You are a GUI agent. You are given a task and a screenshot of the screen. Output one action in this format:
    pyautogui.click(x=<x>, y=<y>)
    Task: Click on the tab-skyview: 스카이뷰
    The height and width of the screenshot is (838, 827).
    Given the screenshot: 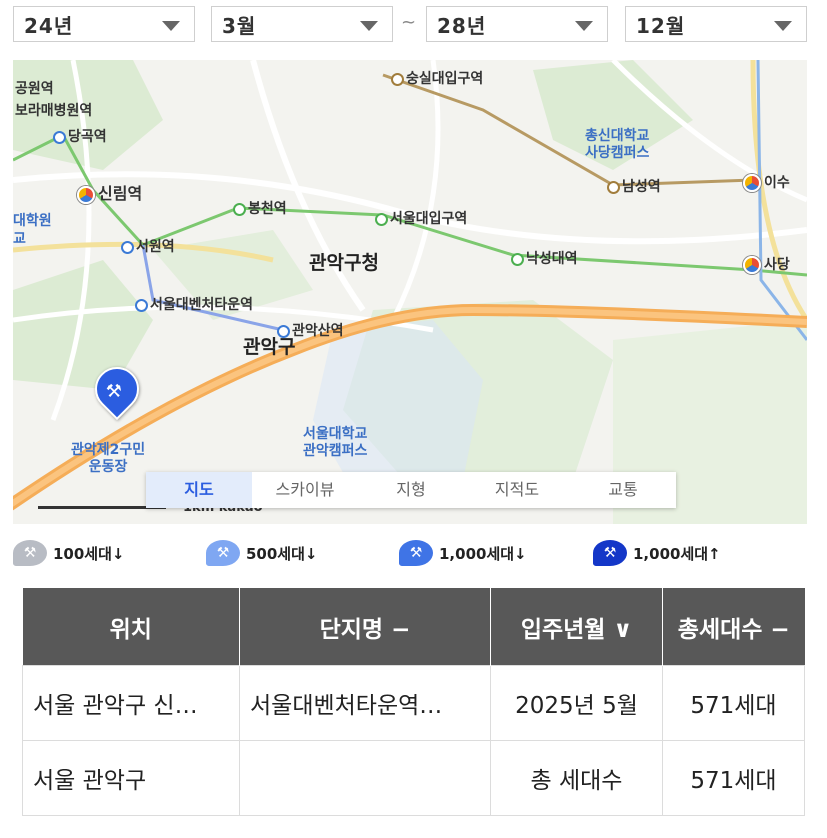 What is the action you would take?
    pyautogui.click(x=305, y=490)
    